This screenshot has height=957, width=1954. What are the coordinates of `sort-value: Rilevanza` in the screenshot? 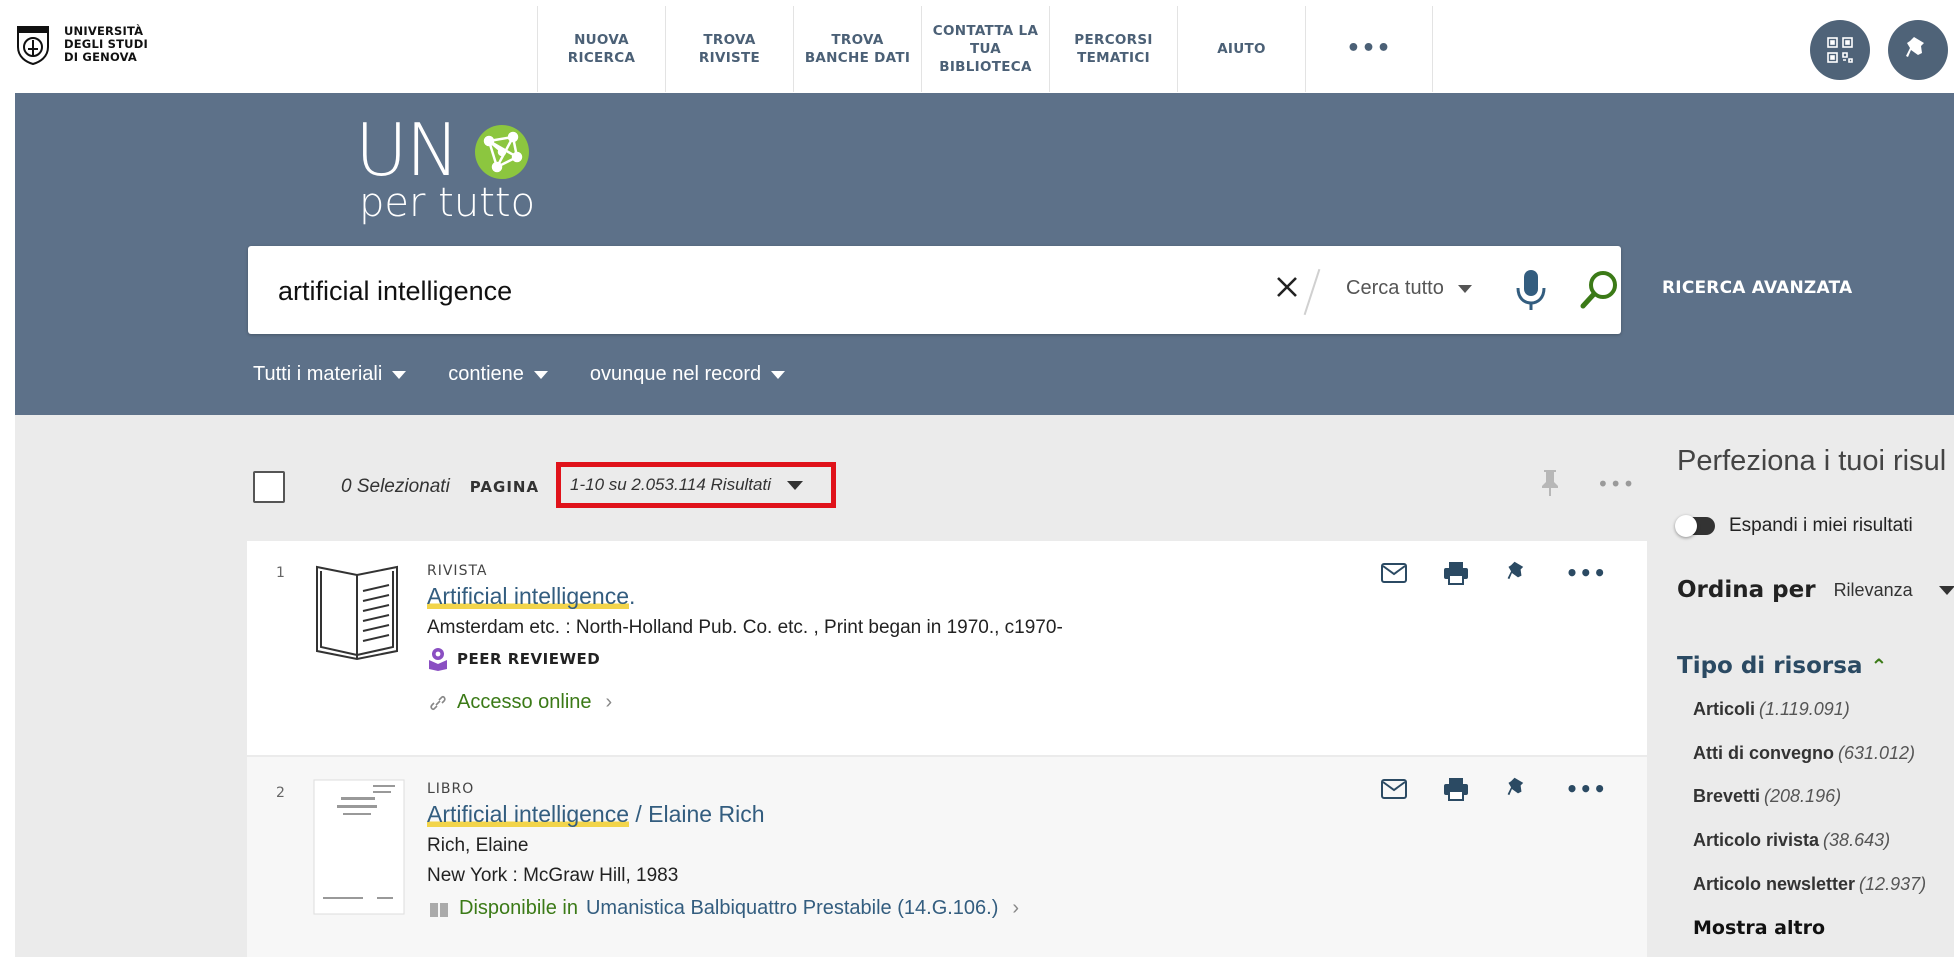 It's located at (1873, 589).